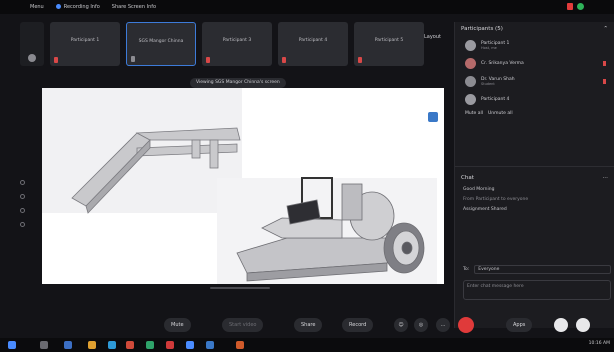  Describe the element at coordinates (580, 6) in the screenshot. I see `connection-icon` at that location.